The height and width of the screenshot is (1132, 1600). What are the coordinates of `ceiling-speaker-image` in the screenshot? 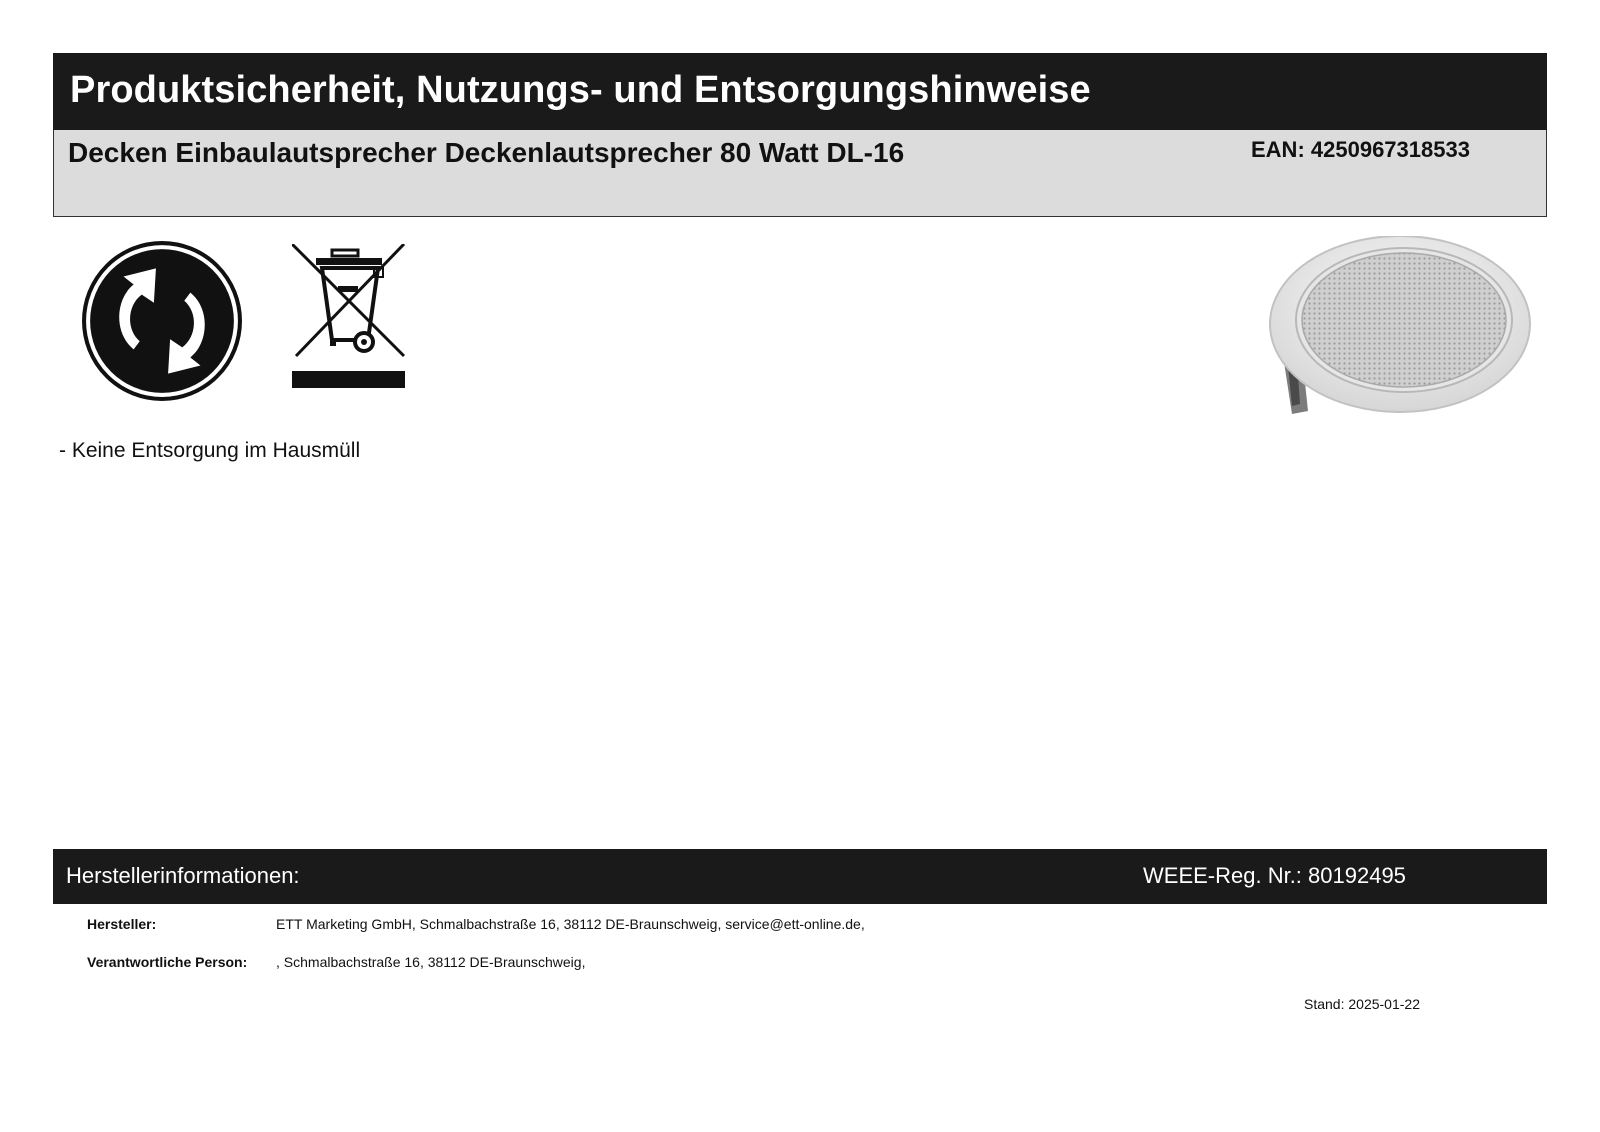 It's located at (1400, 325).